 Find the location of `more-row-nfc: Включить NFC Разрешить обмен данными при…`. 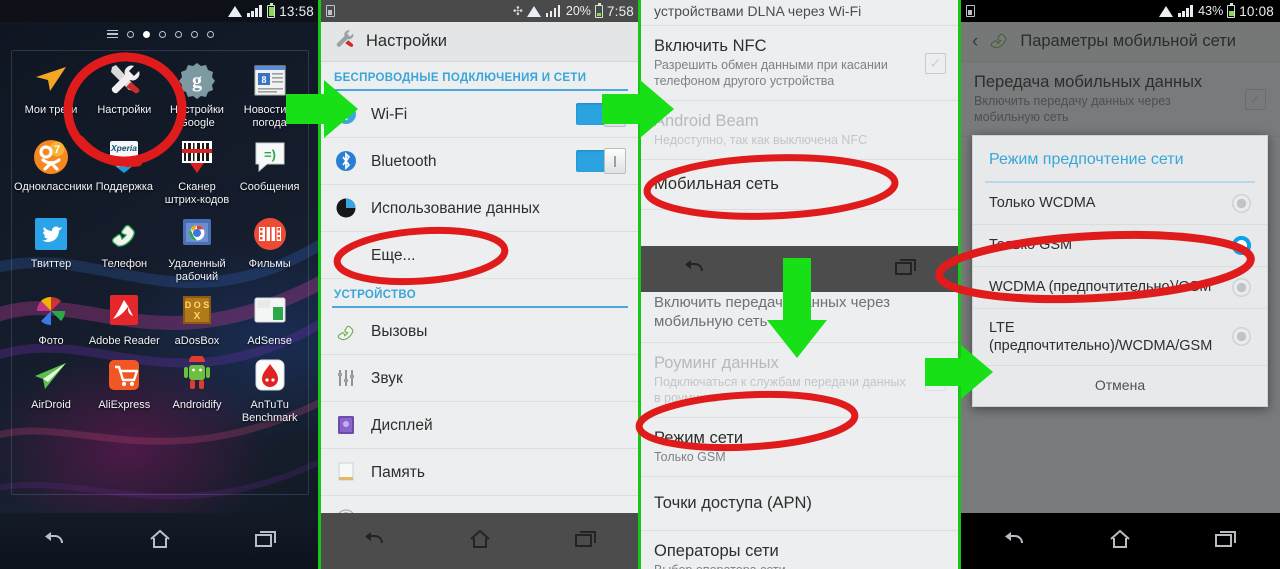

more-row-nfc: Включить NFC Разрешить обмен данными при… is located at coordinates (800, 63).